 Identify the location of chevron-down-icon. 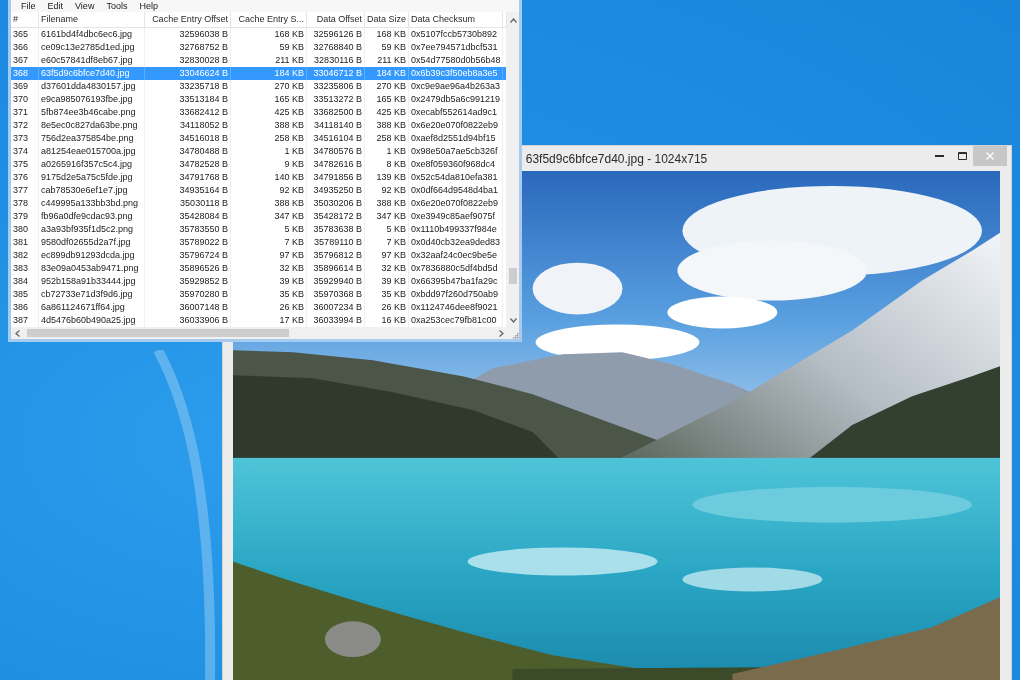
(513, 320).